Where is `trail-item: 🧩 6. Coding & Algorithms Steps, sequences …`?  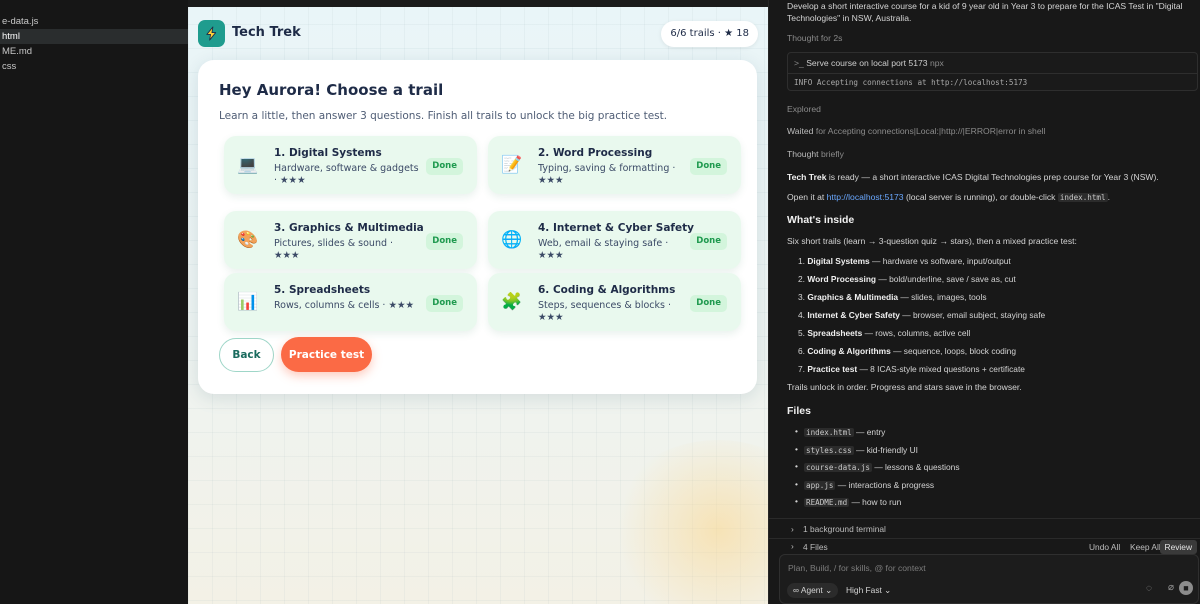
trail-item: 🧩 6. Coding & Algorithms Steps, sequences … is located at coordinates (614, 302).